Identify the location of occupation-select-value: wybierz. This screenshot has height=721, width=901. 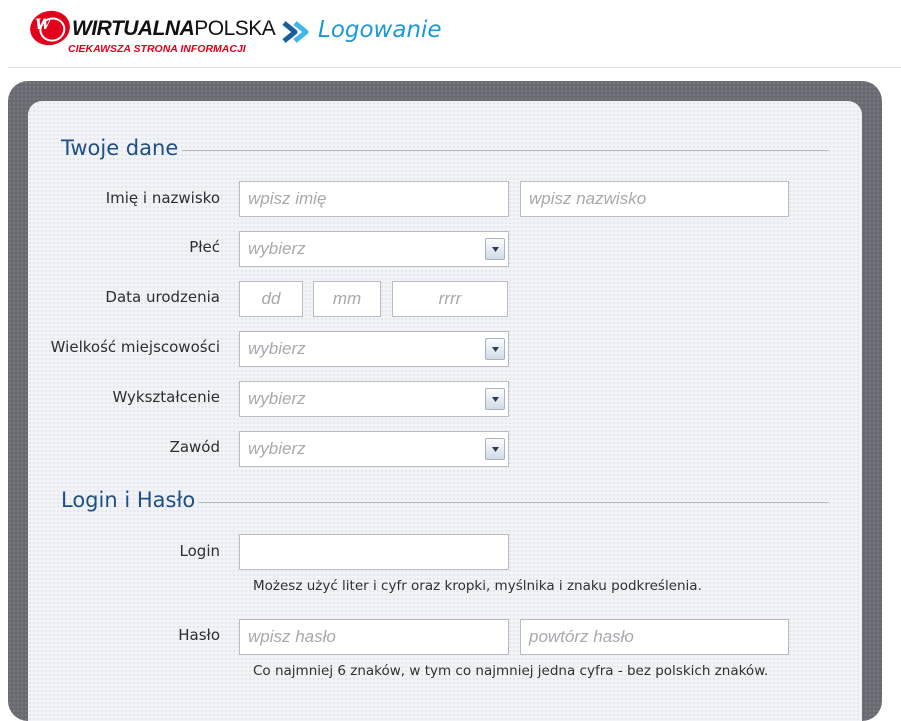
(277, 448).